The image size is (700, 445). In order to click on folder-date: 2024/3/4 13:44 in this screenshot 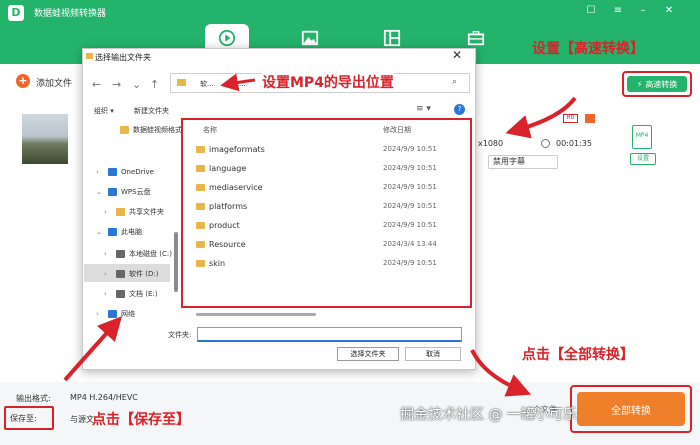, I will do `click(410, 244)`.